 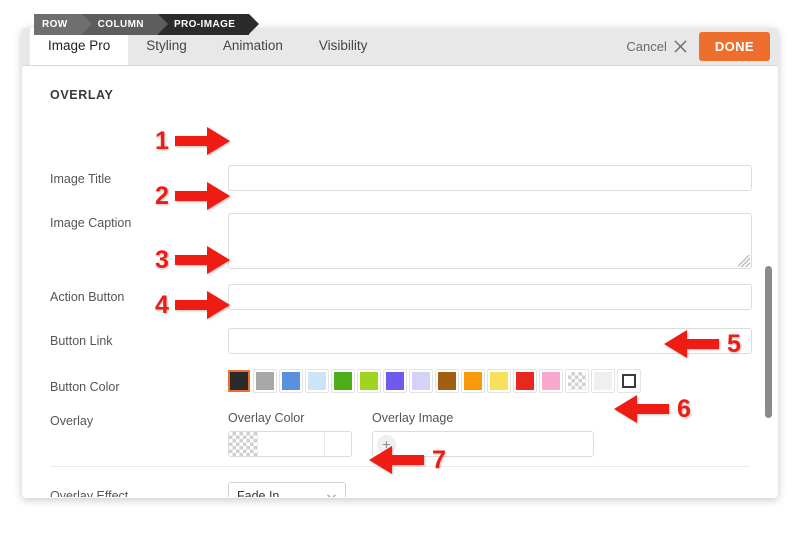 I want to click on overlay-color-swatch, so click(x=243, y=444).